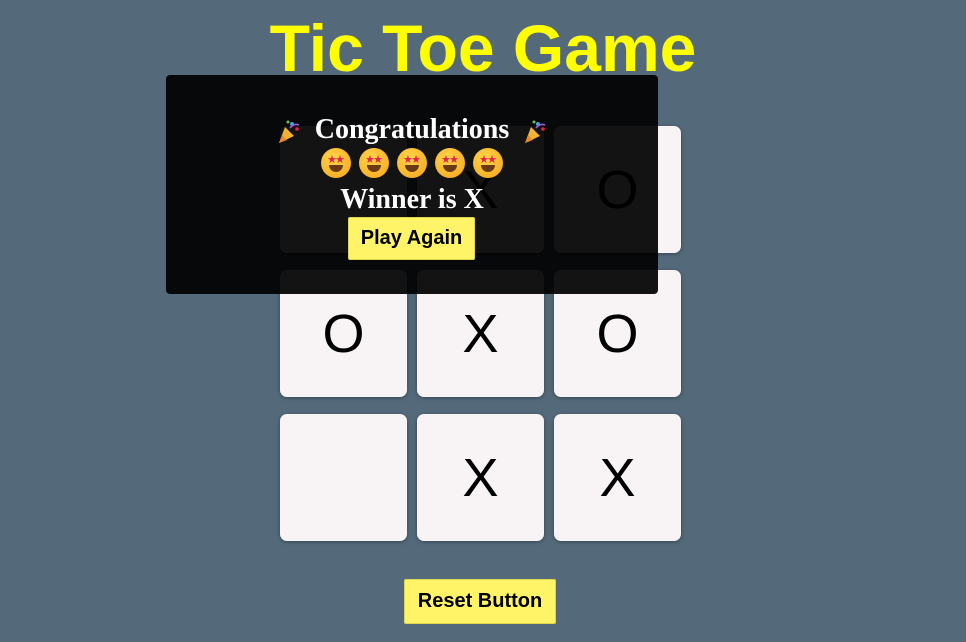  Describe the element at coordinates (480, 601) in the screenshot. I see `reset-button: Reset Button` at that location.